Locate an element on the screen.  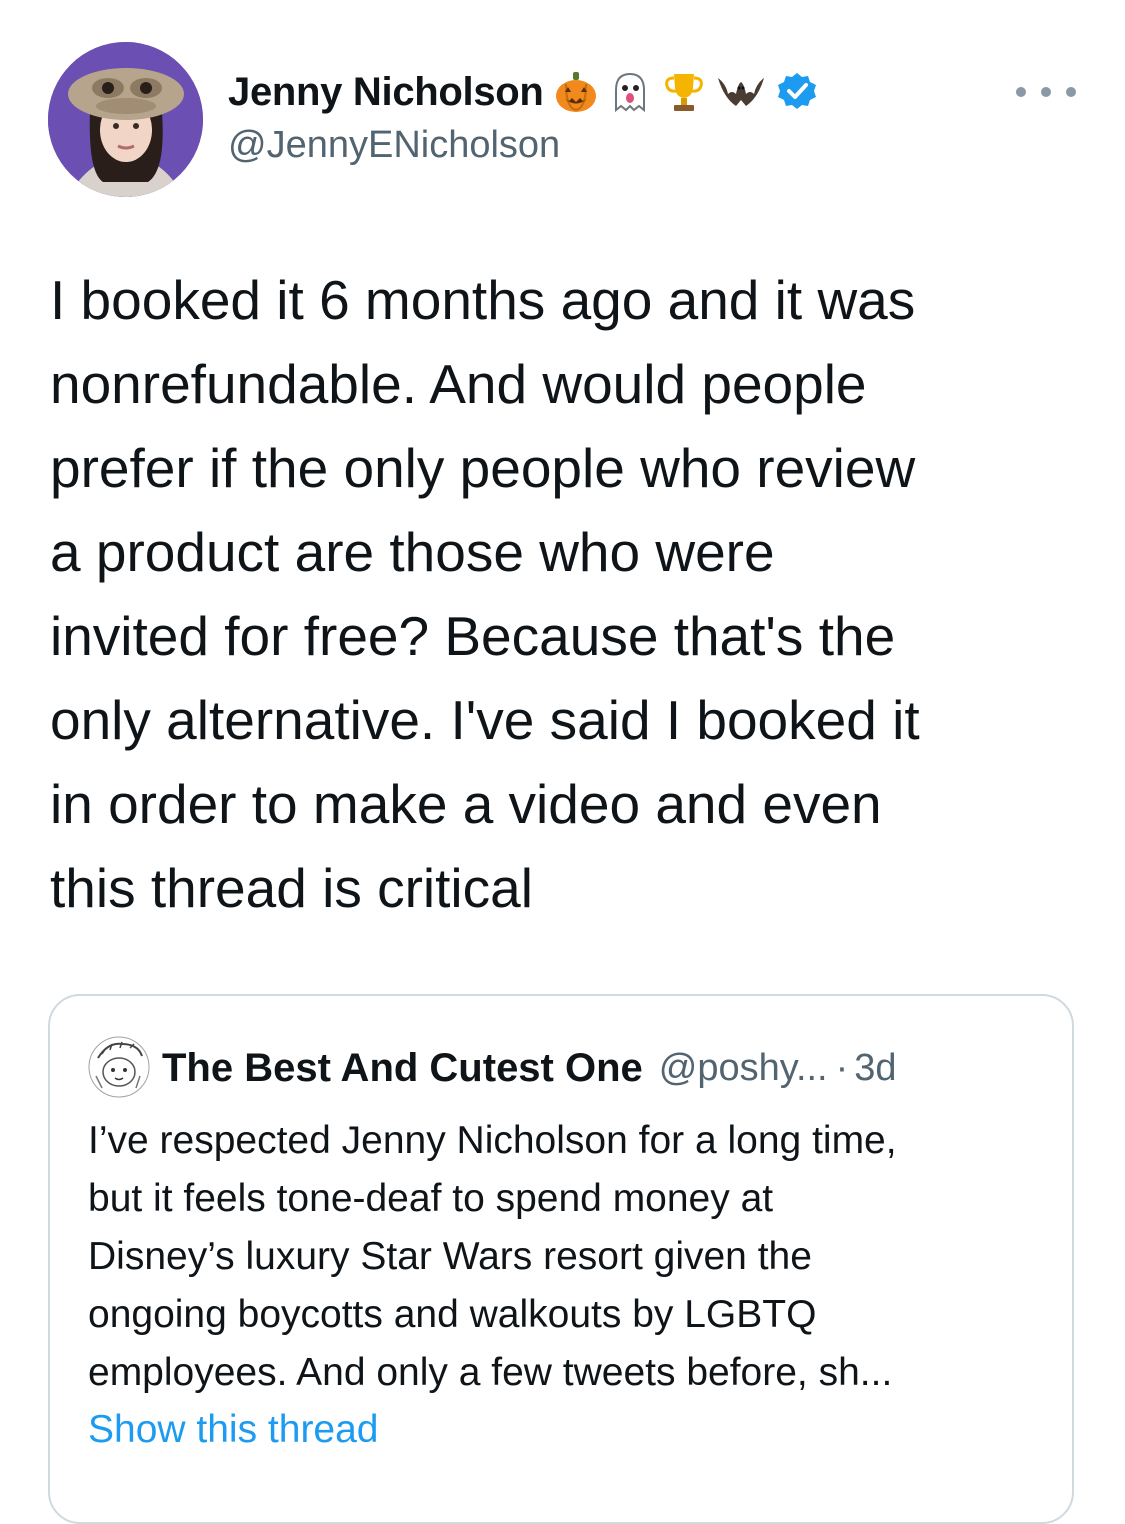
show-thread-link: Show this thread is located at coordinates (233, 1430).